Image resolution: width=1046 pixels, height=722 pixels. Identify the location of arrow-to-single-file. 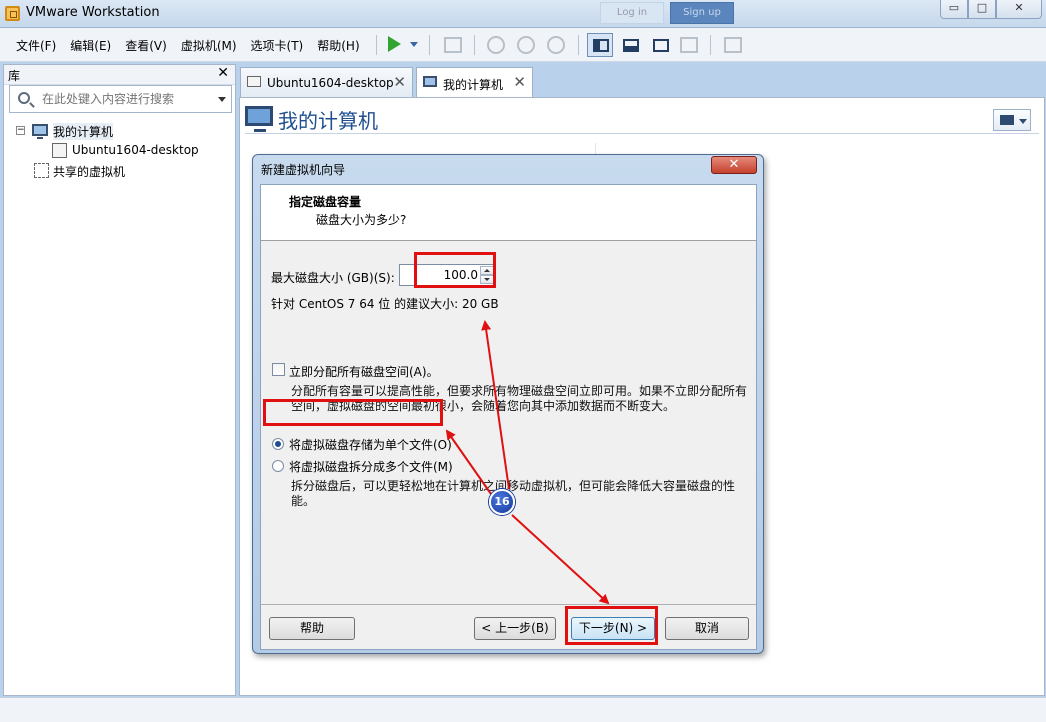
(468, 462).